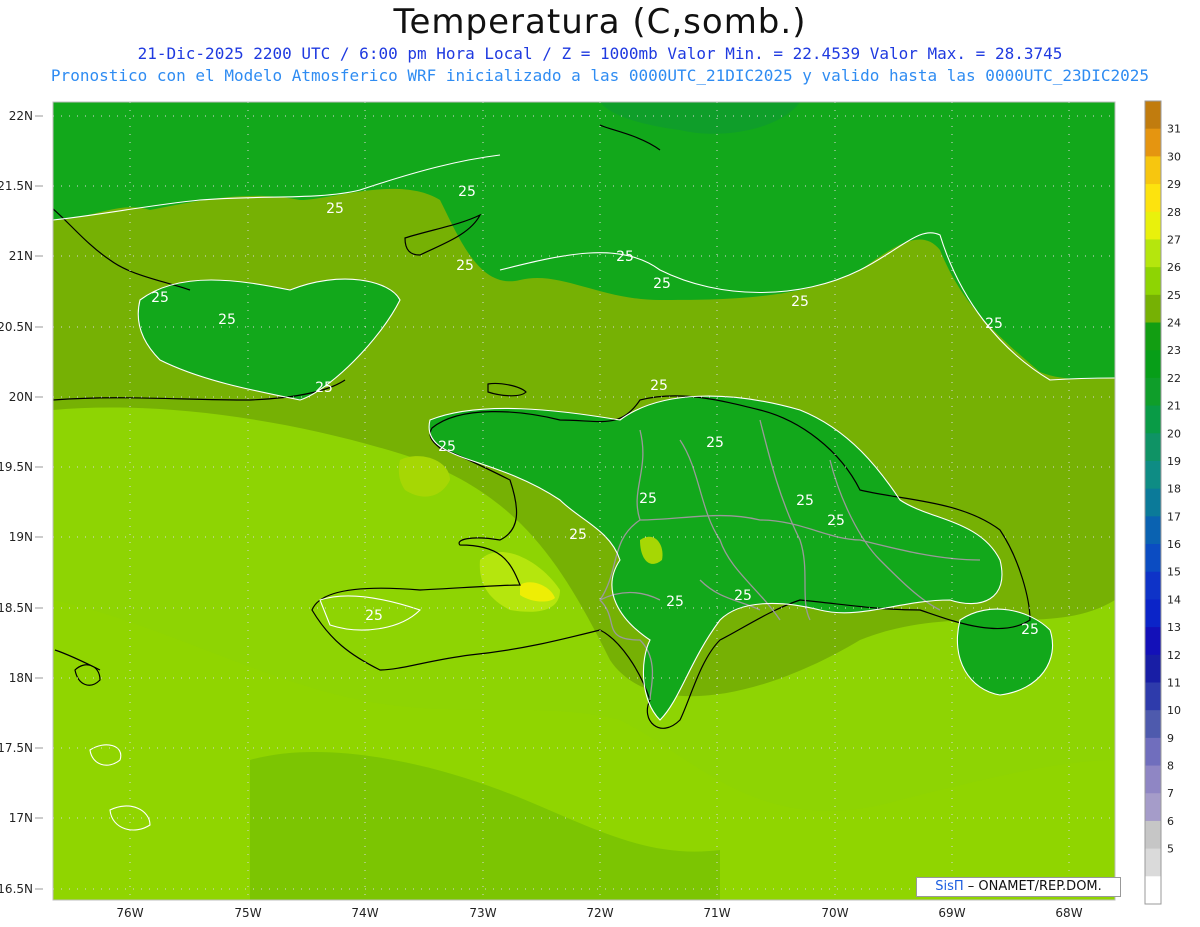  What do you see at coordinates (21, 256) in the screenshot?
I see `lat-tick: 21N` at bounding box center [21, 256].